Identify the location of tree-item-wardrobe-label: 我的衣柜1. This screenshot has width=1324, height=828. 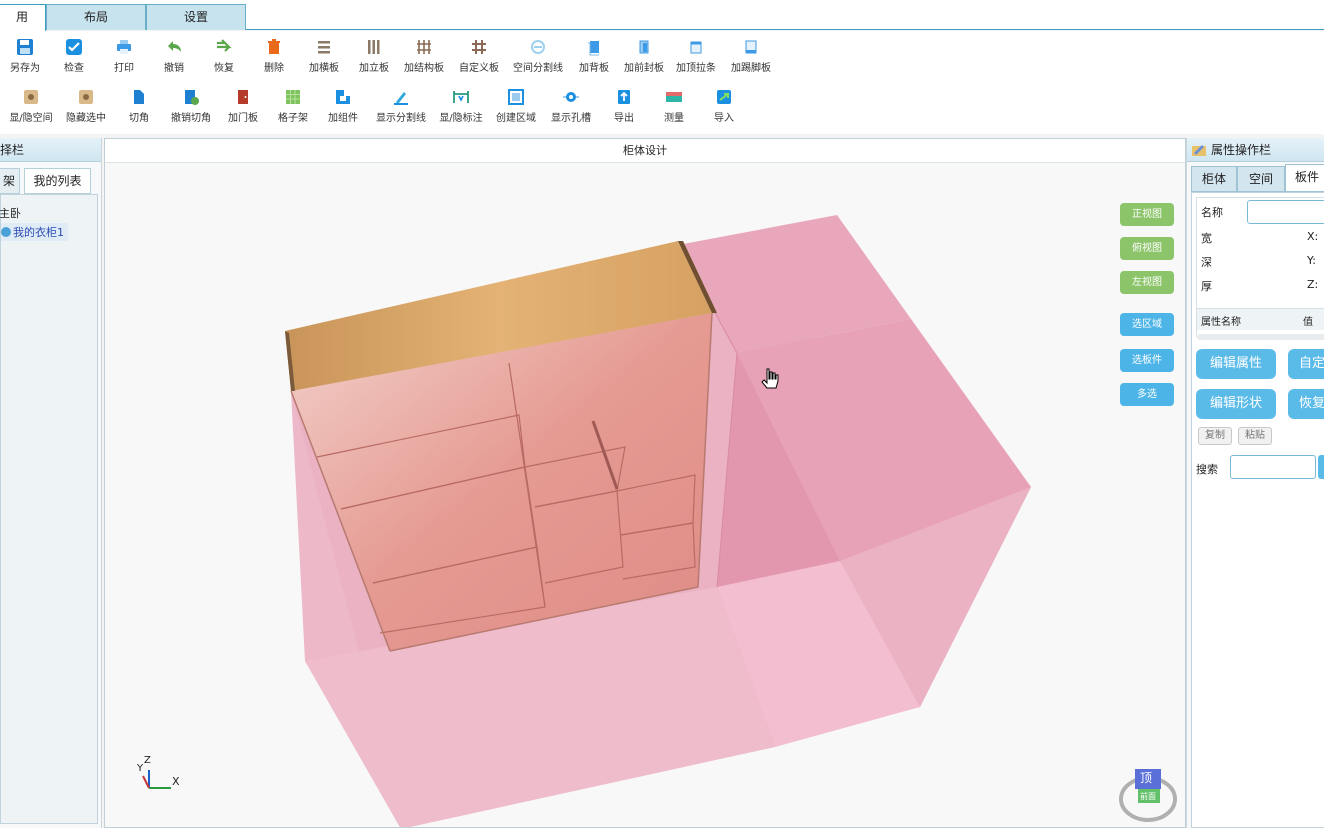
(38, 232).